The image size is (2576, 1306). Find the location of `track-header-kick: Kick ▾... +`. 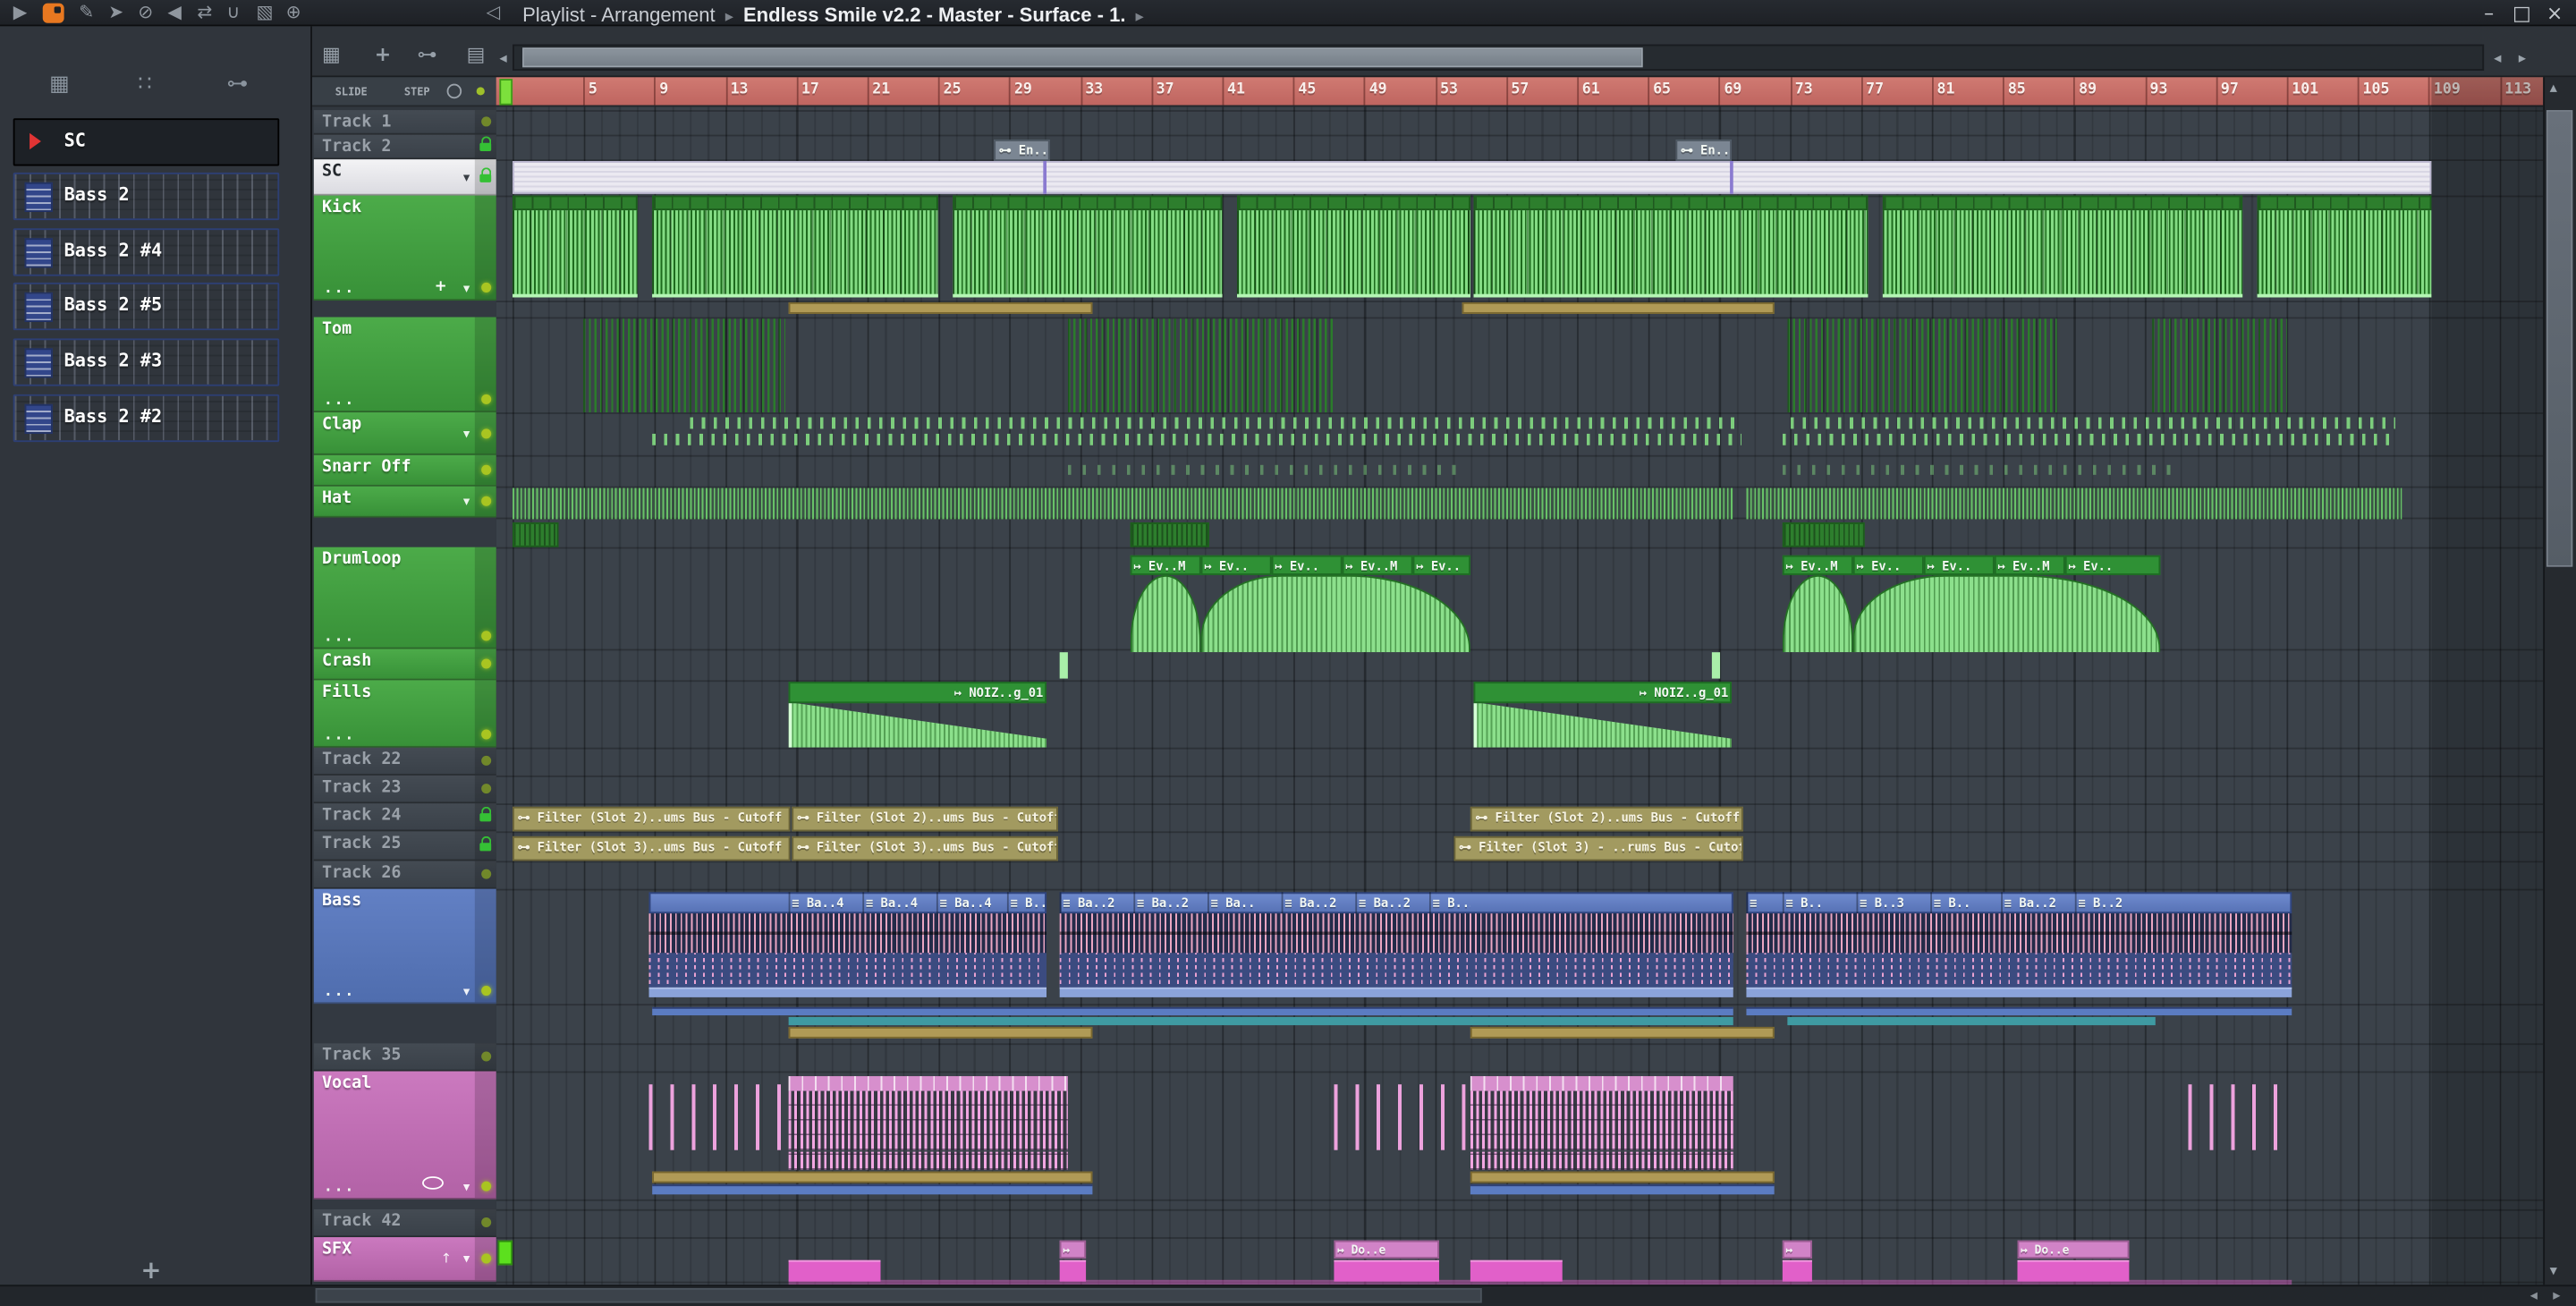

track-header-kick: Kick ▾... + is located at coordinates (404, 248).